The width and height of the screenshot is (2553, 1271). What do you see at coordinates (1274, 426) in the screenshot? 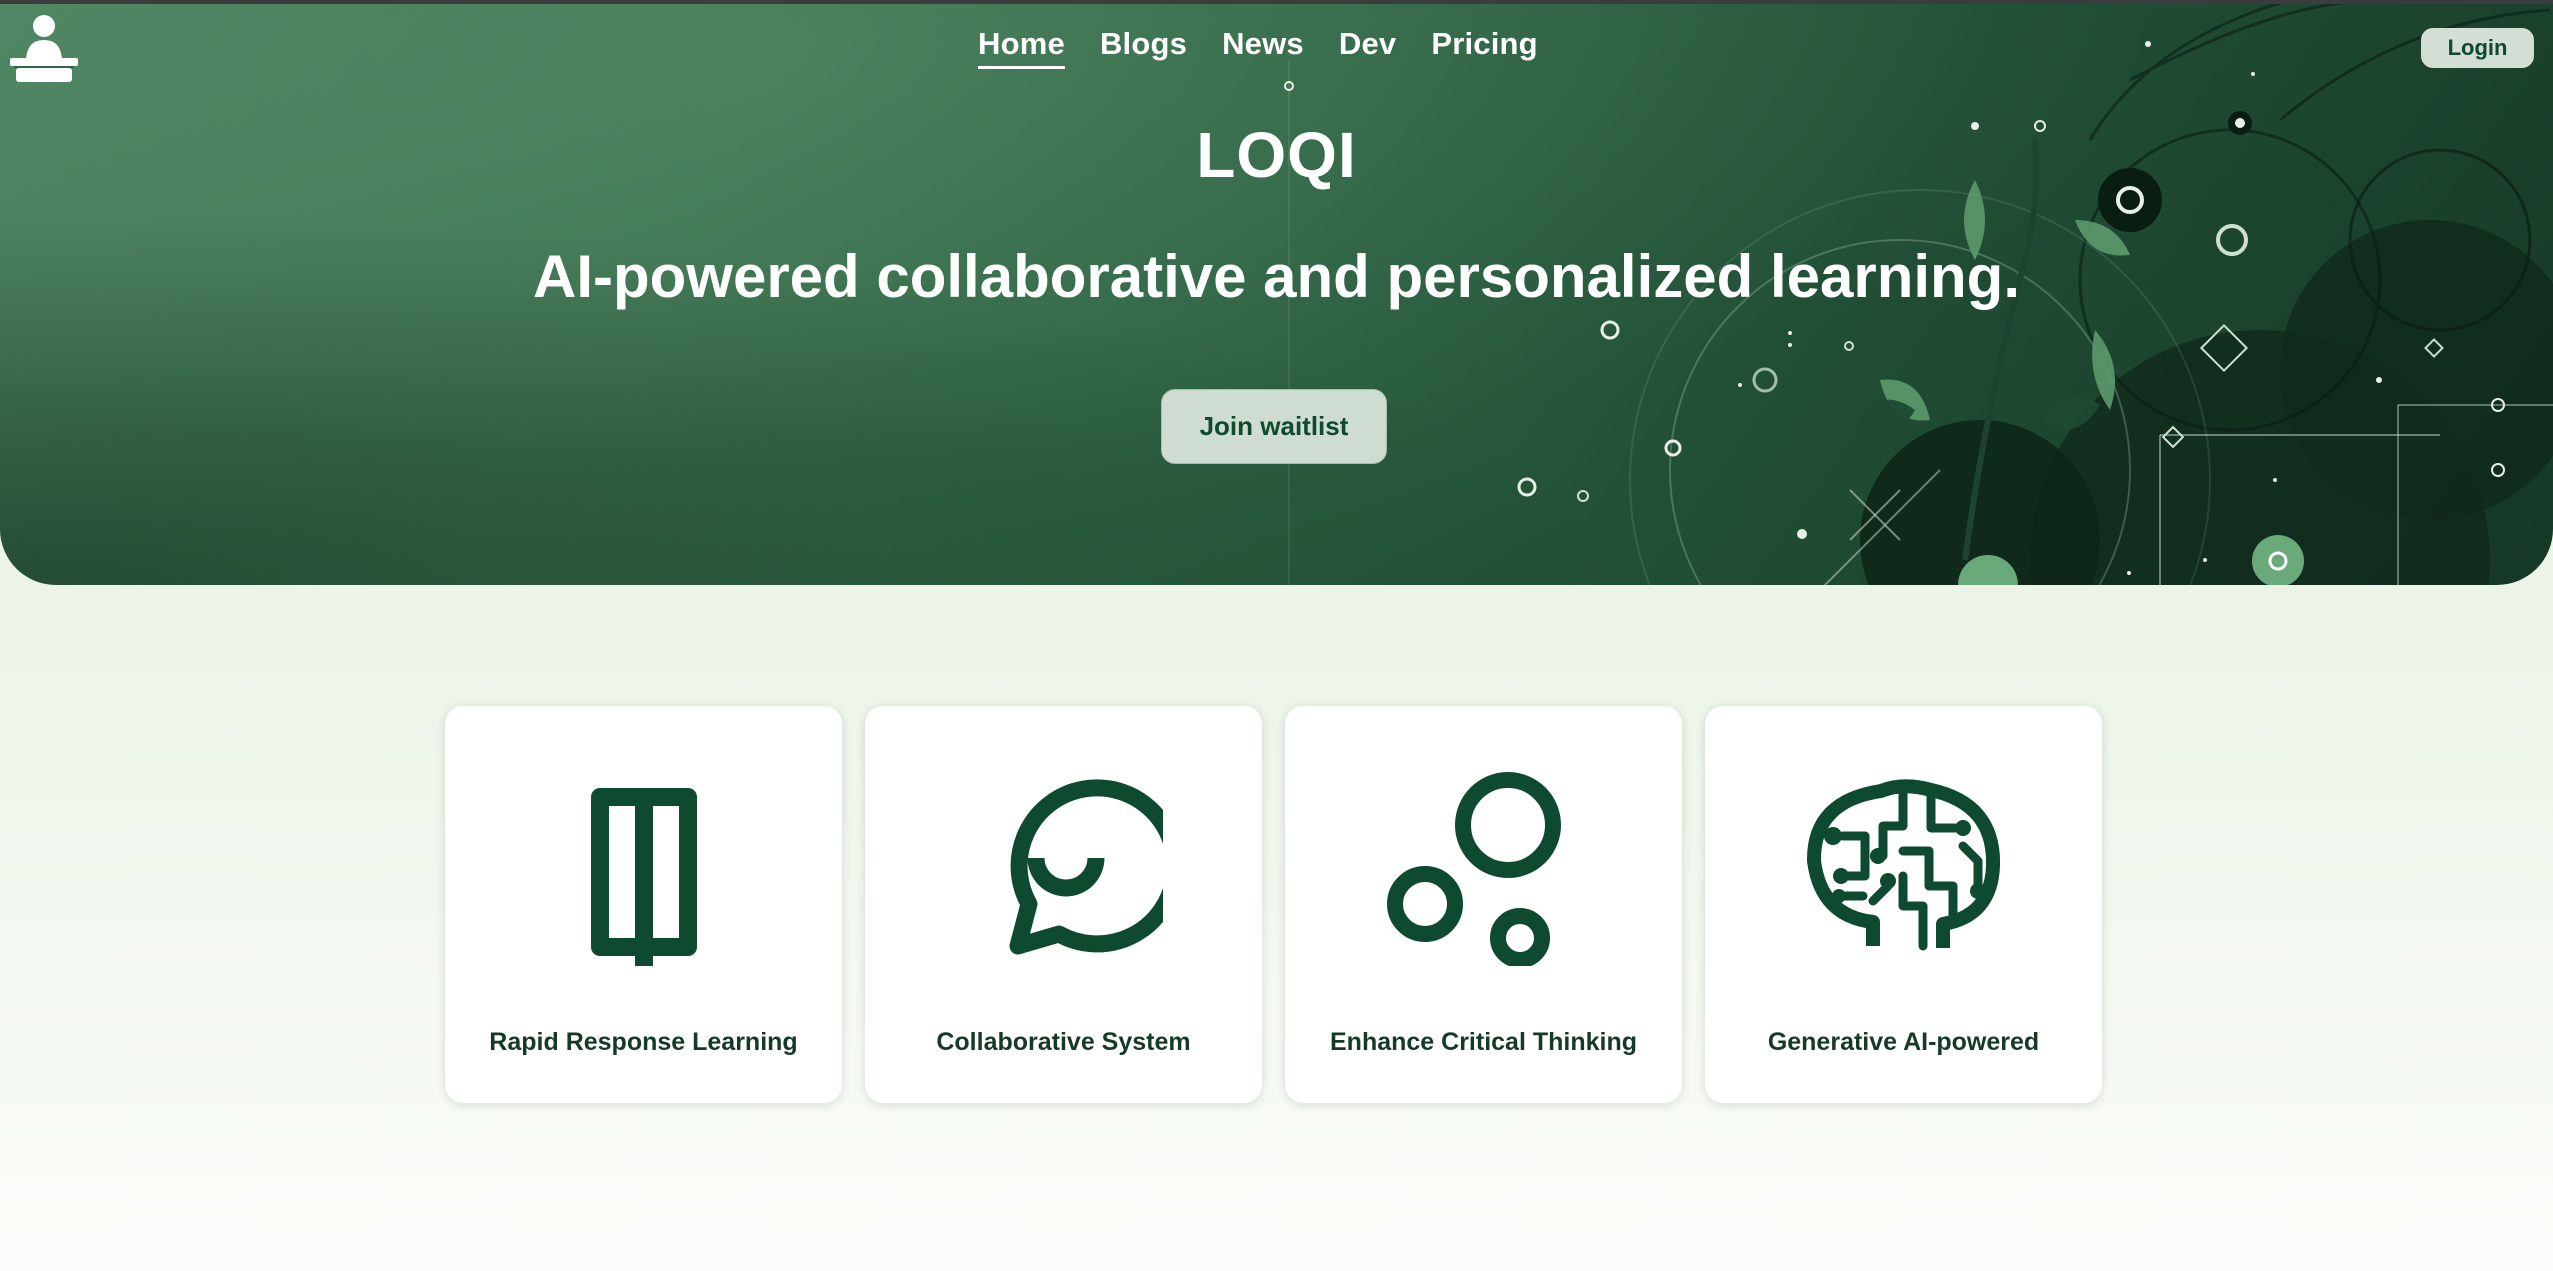
I see `join-waitlist-button: Join waitlist` at bounding box center [1274, 426].